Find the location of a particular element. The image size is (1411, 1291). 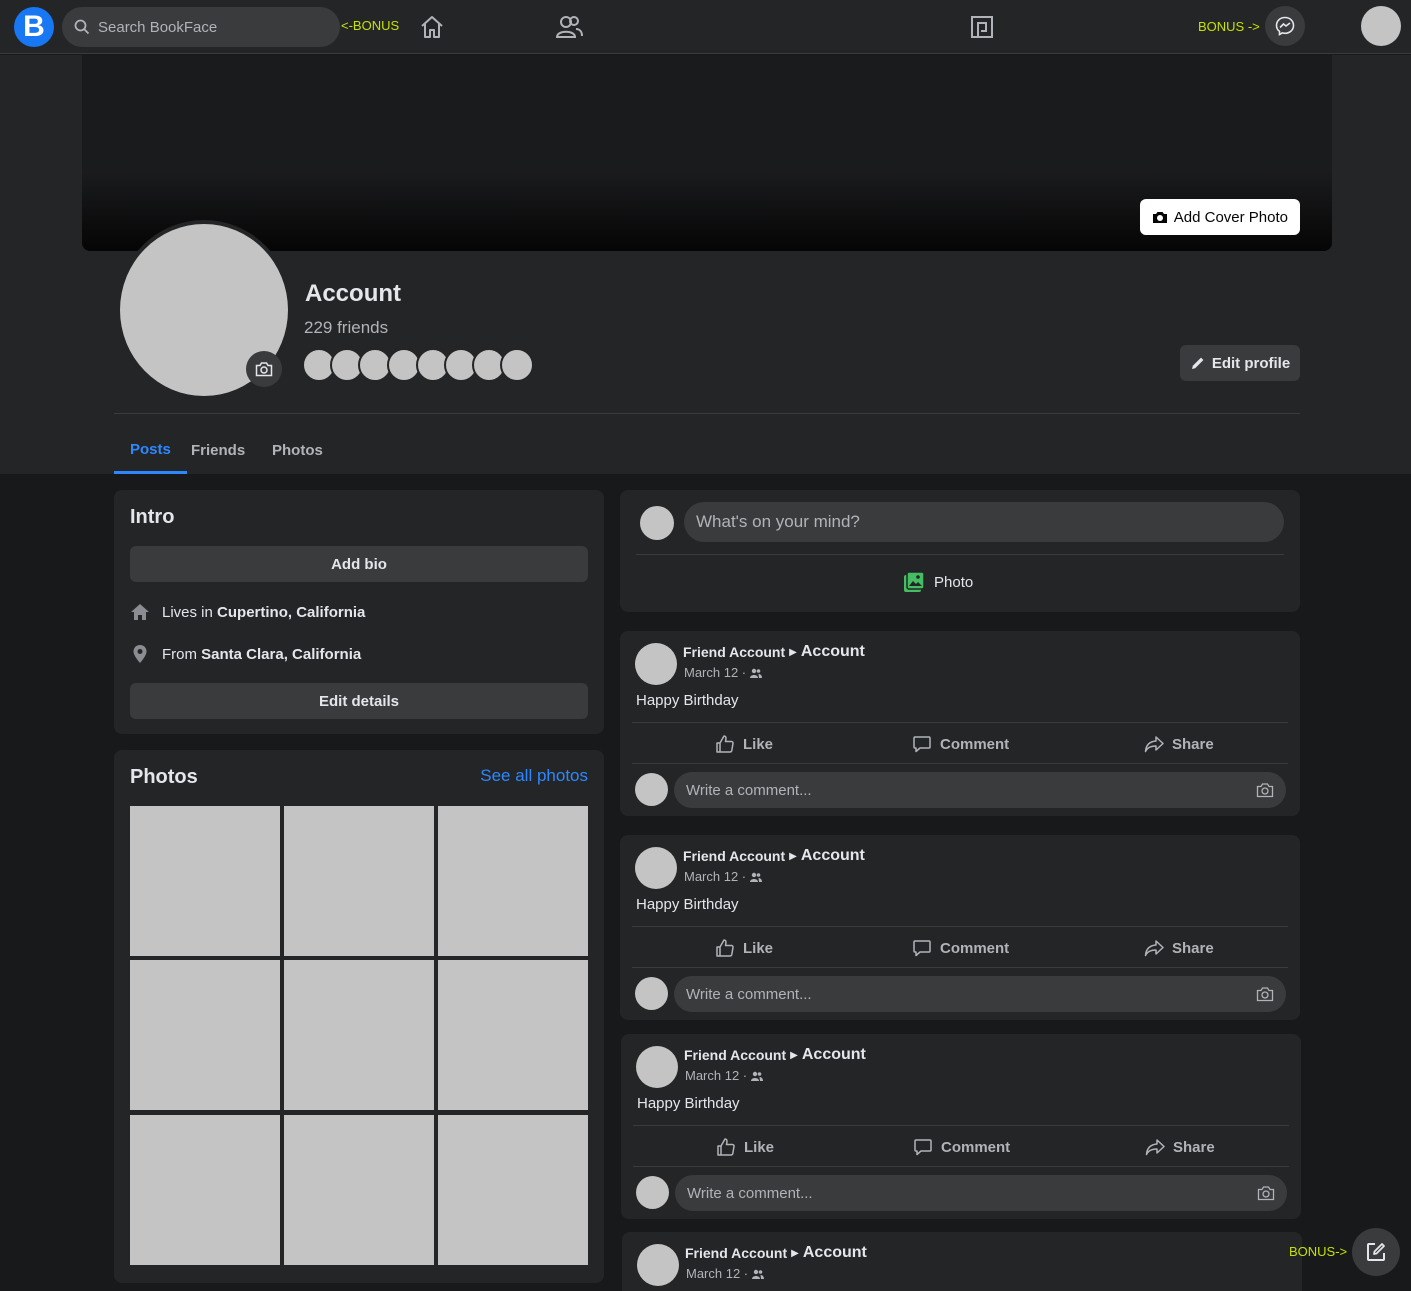

group-audience-icon is located at coordinates (756, 673).